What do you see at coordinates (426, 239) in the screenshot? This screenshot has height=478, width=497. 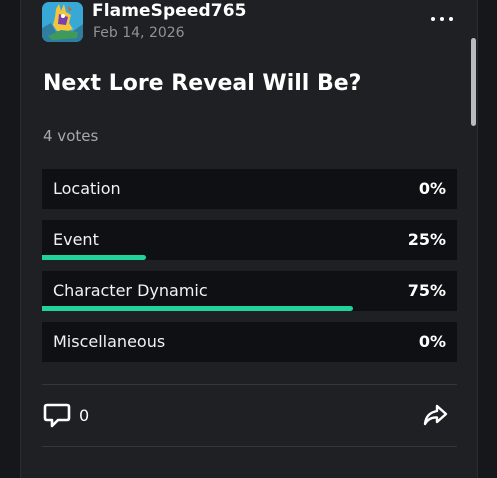 I see `poll-option-percent: 25%` at bounding box center [426, 239].